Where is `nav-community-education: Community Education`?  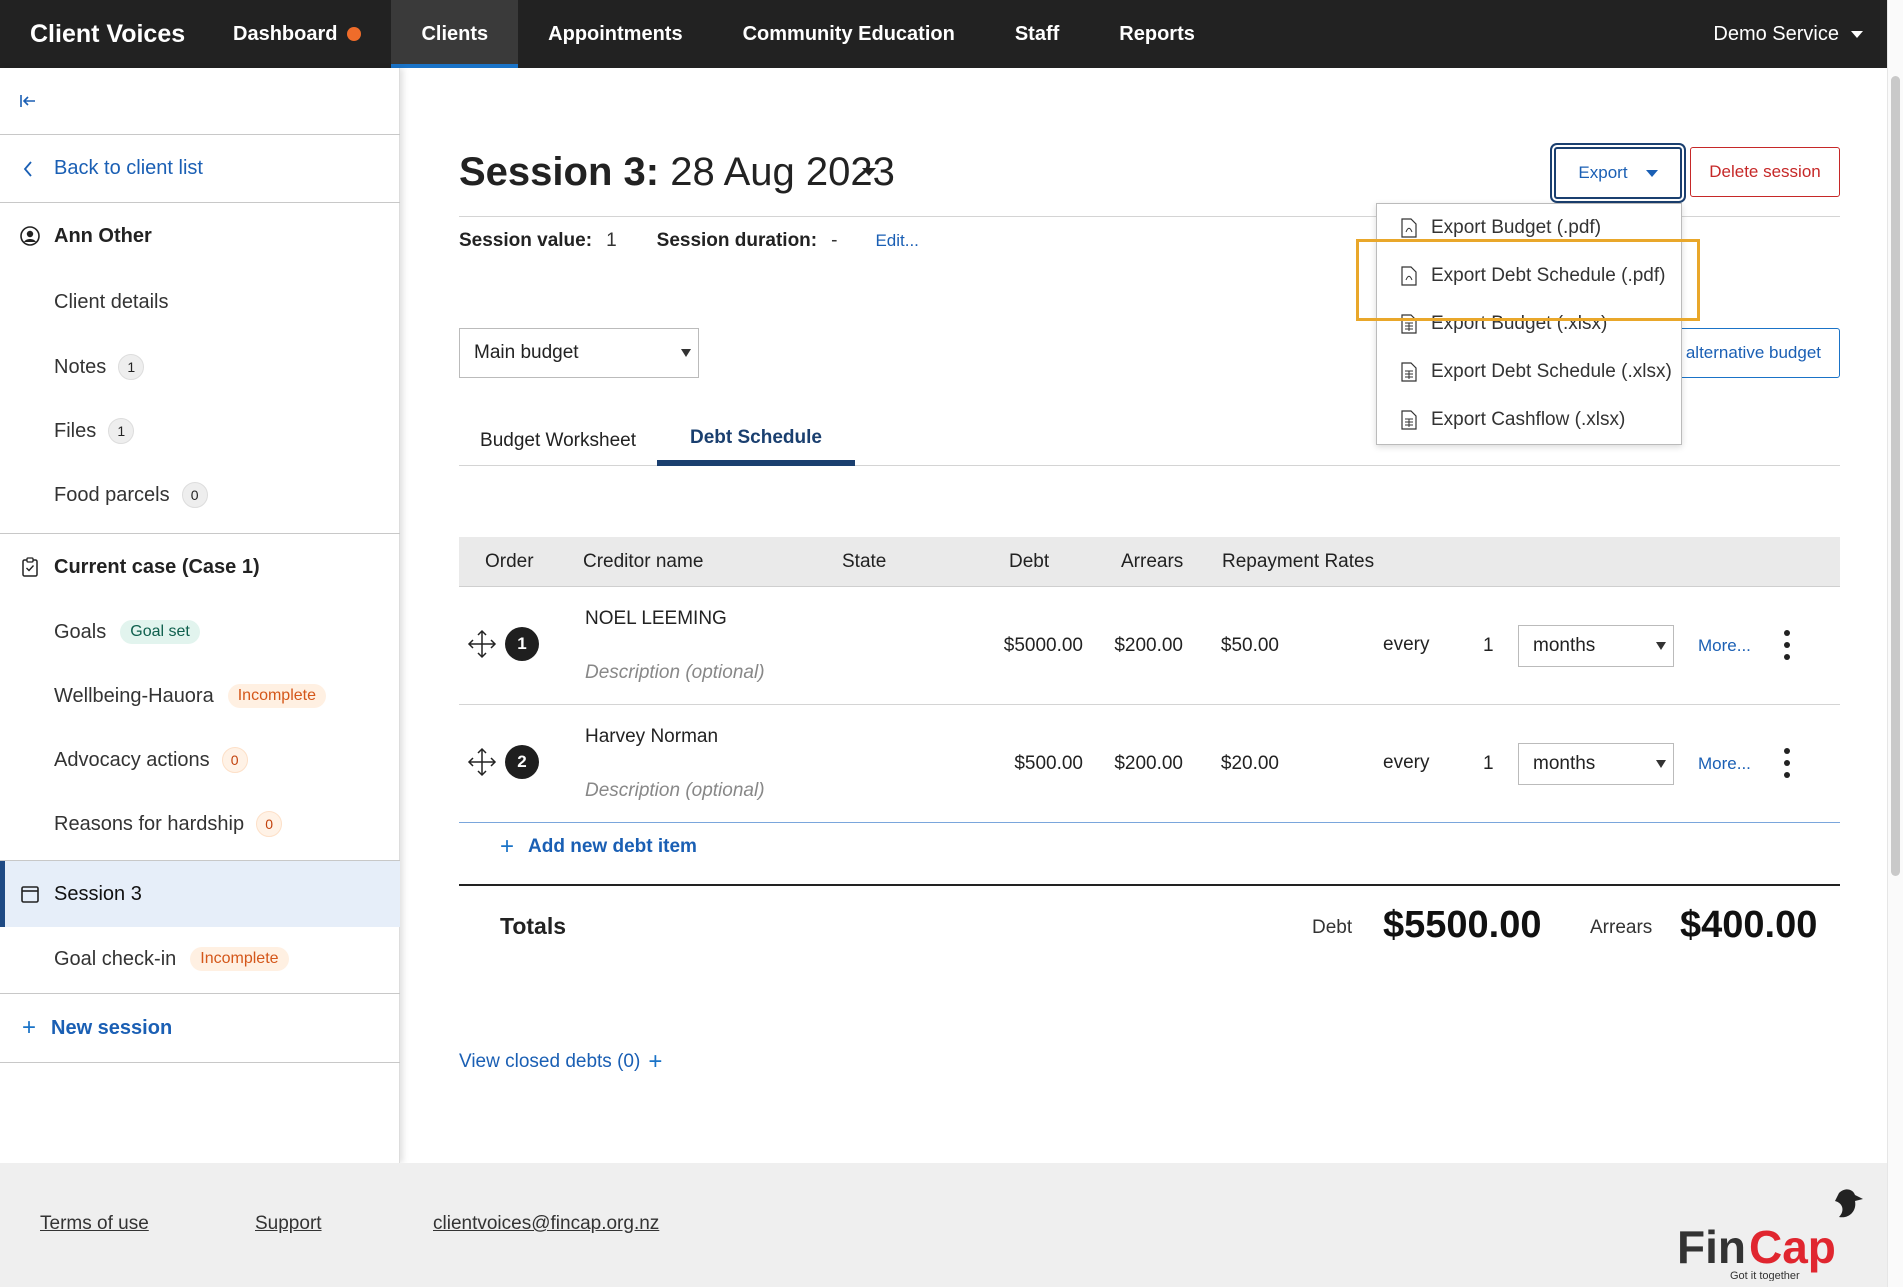 nav-community-education: Community Education is located at coordinates (849, 34).